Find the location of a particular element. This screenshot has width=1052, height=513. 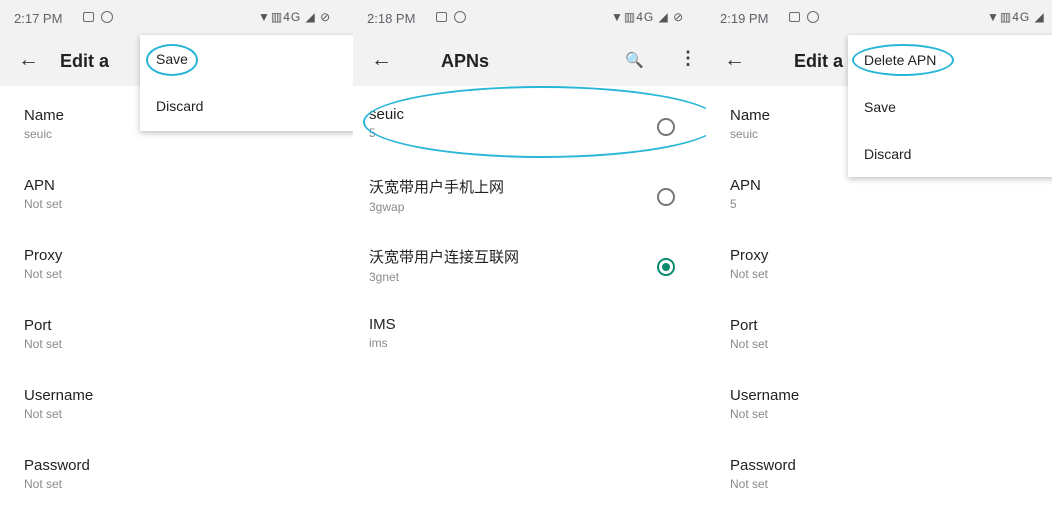

apn-item-ims: IMS ims is located at coordinates (534, 344).